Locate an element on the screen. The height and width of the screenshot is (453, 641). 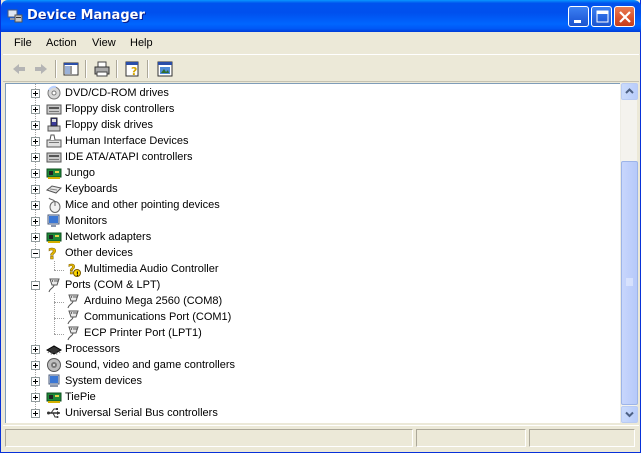
menu-help: Help is located at coordinates (141, 43).